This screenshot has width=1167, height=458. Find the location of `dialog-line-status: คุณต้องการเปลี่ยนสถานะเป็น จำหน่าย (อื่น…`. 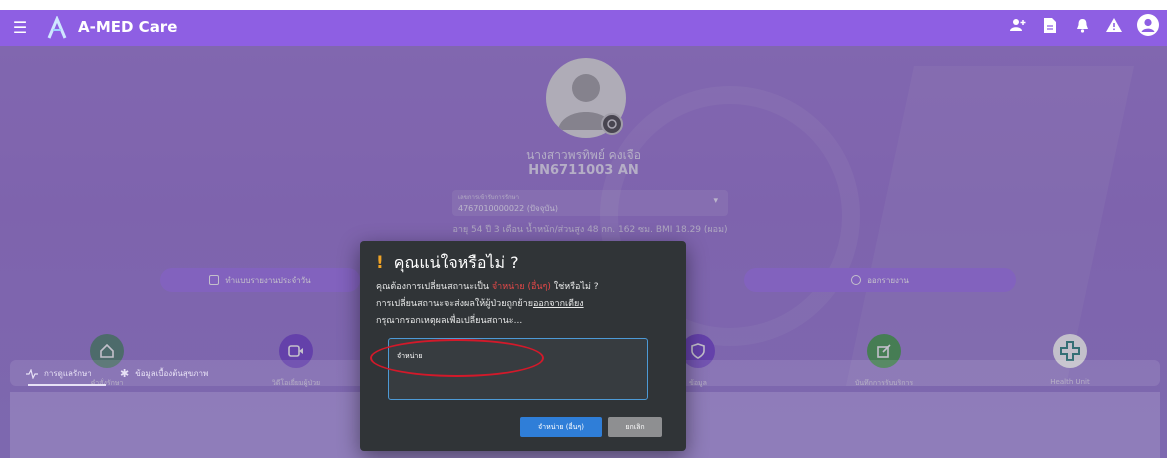

dialog-line-status: คุณต้องการเปลี่ยนสถานะเป็น จำหน่าย (อื่น… is located at coordinates (487, 286).